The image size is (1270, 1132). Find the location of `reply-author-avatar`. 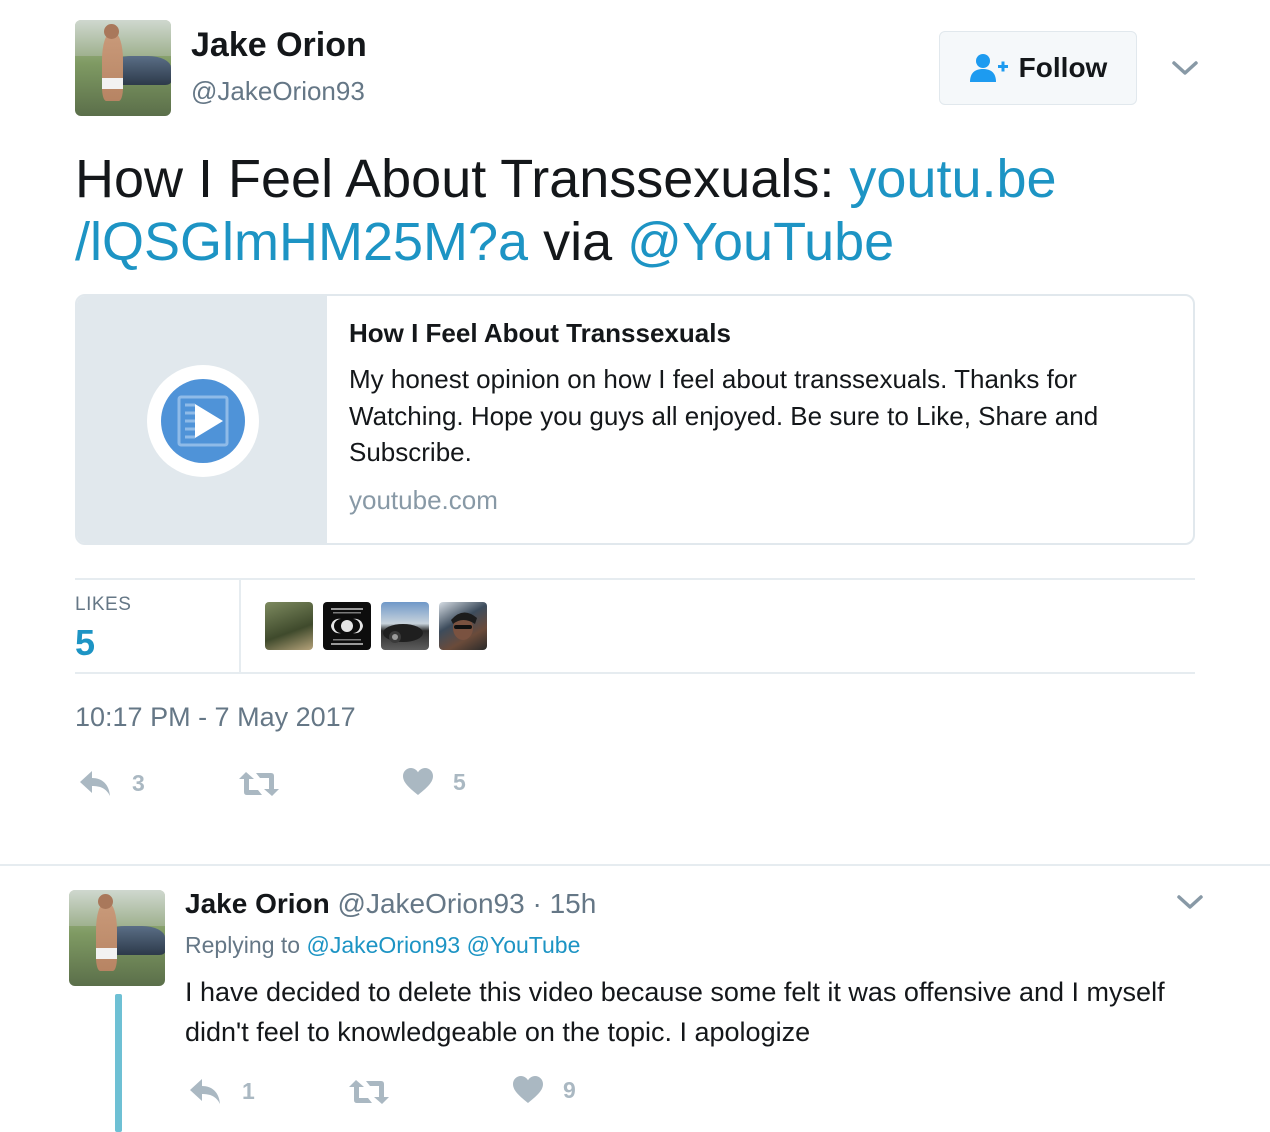

reply-author-avatar is located at coordinates (117, 938).